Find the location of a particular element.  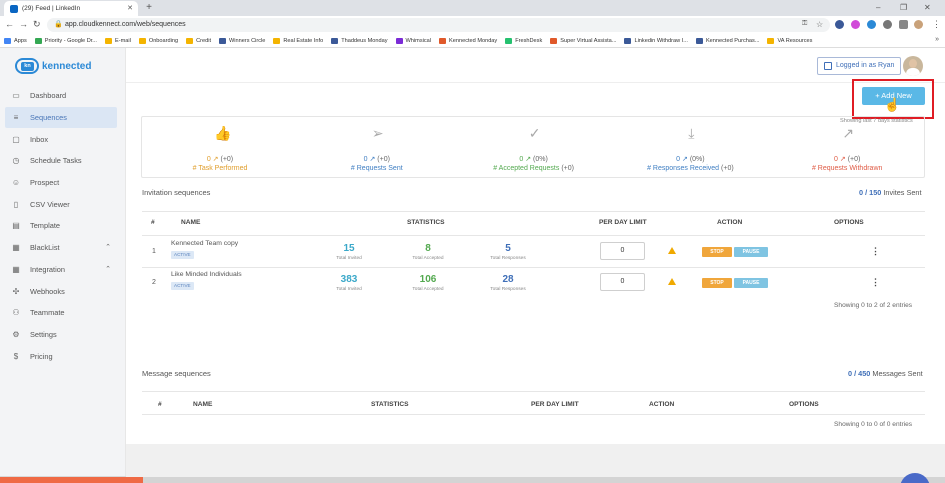

stat-label: # Requests Sent is located at coordinates (377, 168).